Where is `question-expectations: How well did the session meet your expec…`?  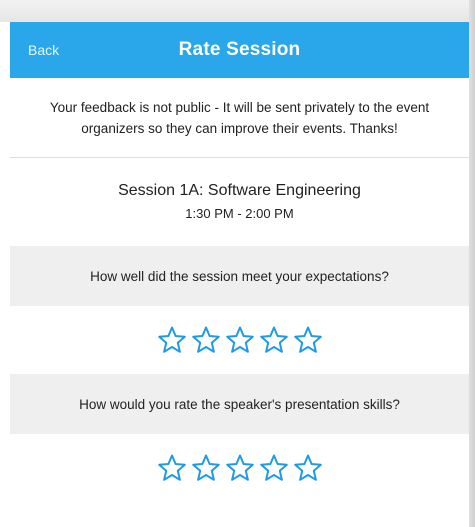
question-expectations: How well did the session meet your expec… is located at coordinates (239, 276).